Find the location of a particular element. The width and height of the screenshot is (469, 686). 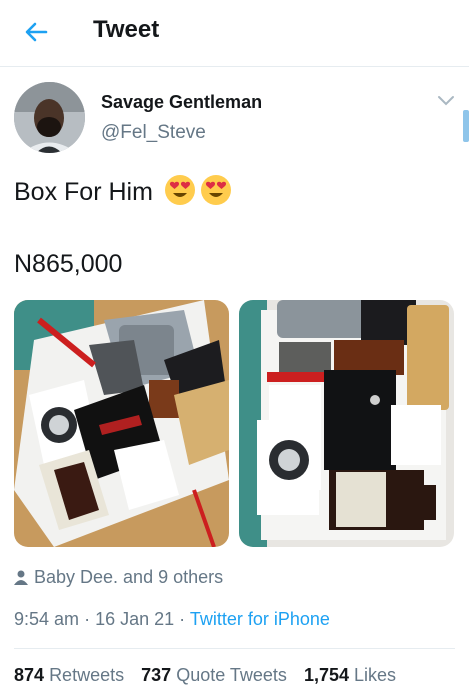

tweet-price: N865,000 is located at coordinates (68, 264).